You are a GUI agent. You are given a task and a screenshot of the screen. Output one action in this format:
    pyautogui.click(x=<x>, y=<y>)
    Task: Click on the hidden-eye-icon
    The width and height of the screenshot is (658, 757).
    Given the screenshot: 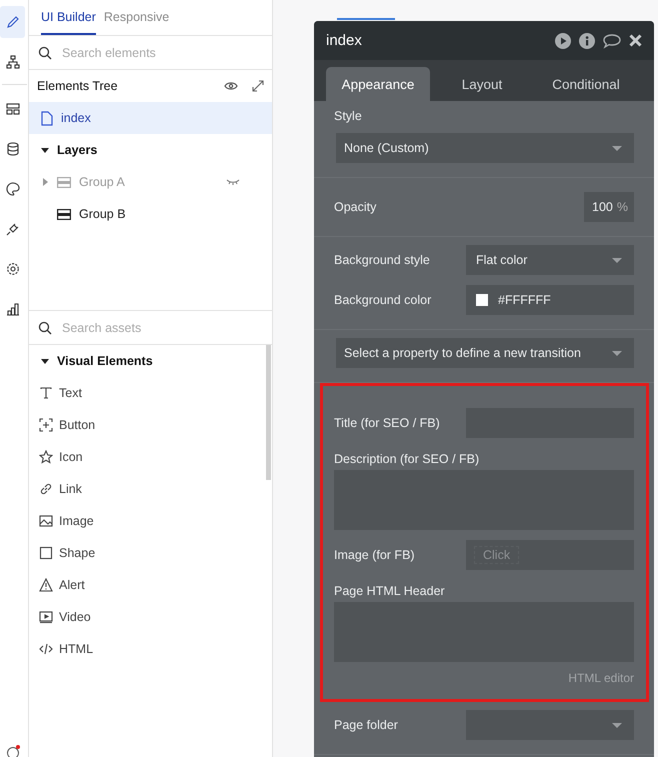 What is the action you would take?
    pyautogui.click(x=233, y=182)
    